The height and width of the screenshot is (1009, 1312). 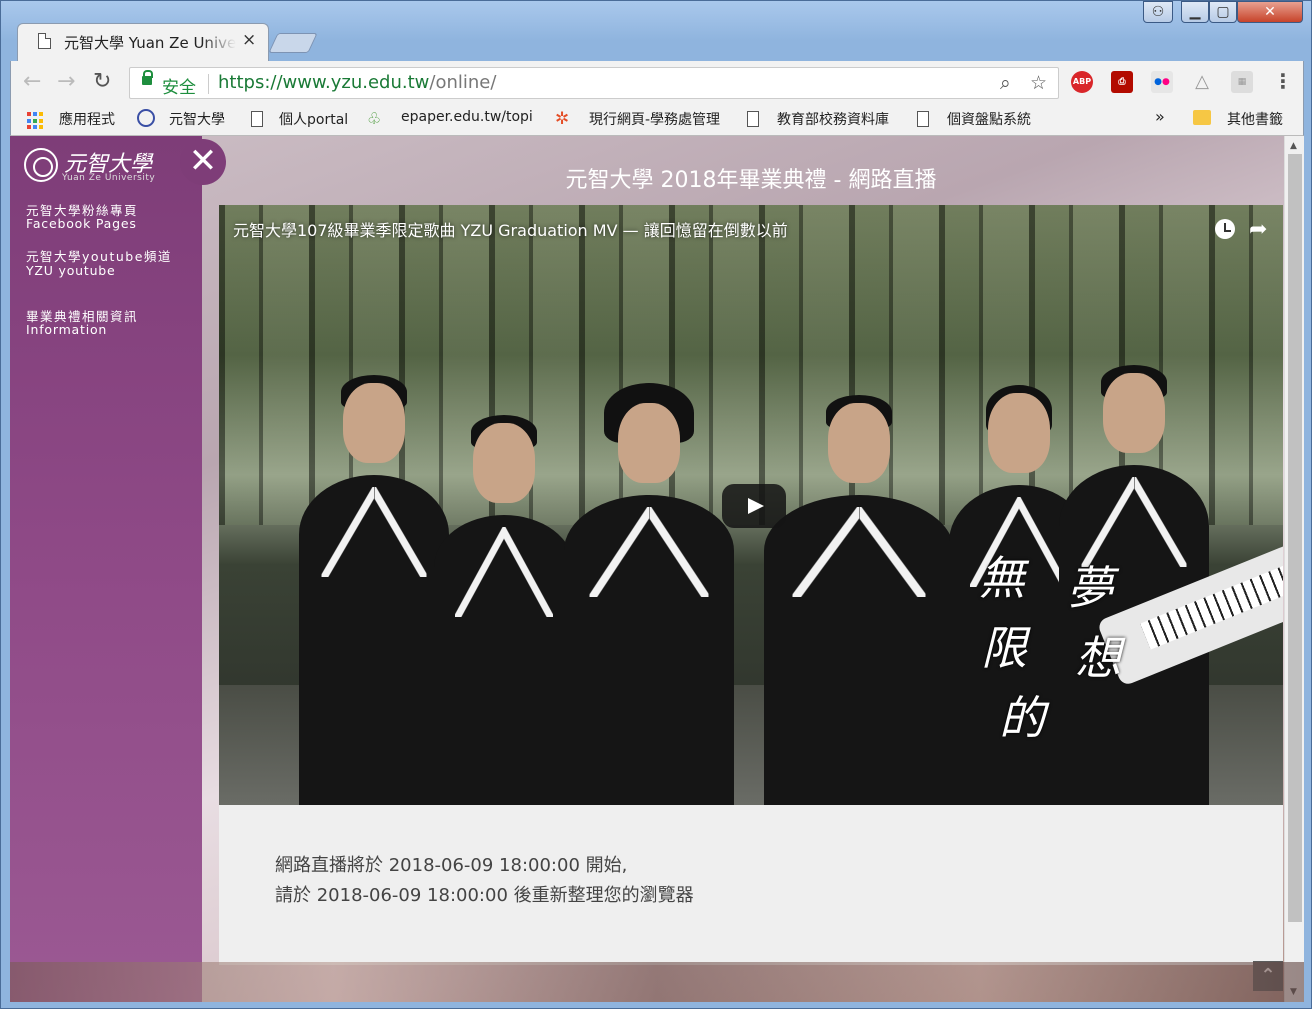 What do you see at coordinates (99, 166) in the screenshot?
I see `yzu-logo: 元智大學 Yuan Ze University` at bounding box center [99, 166].